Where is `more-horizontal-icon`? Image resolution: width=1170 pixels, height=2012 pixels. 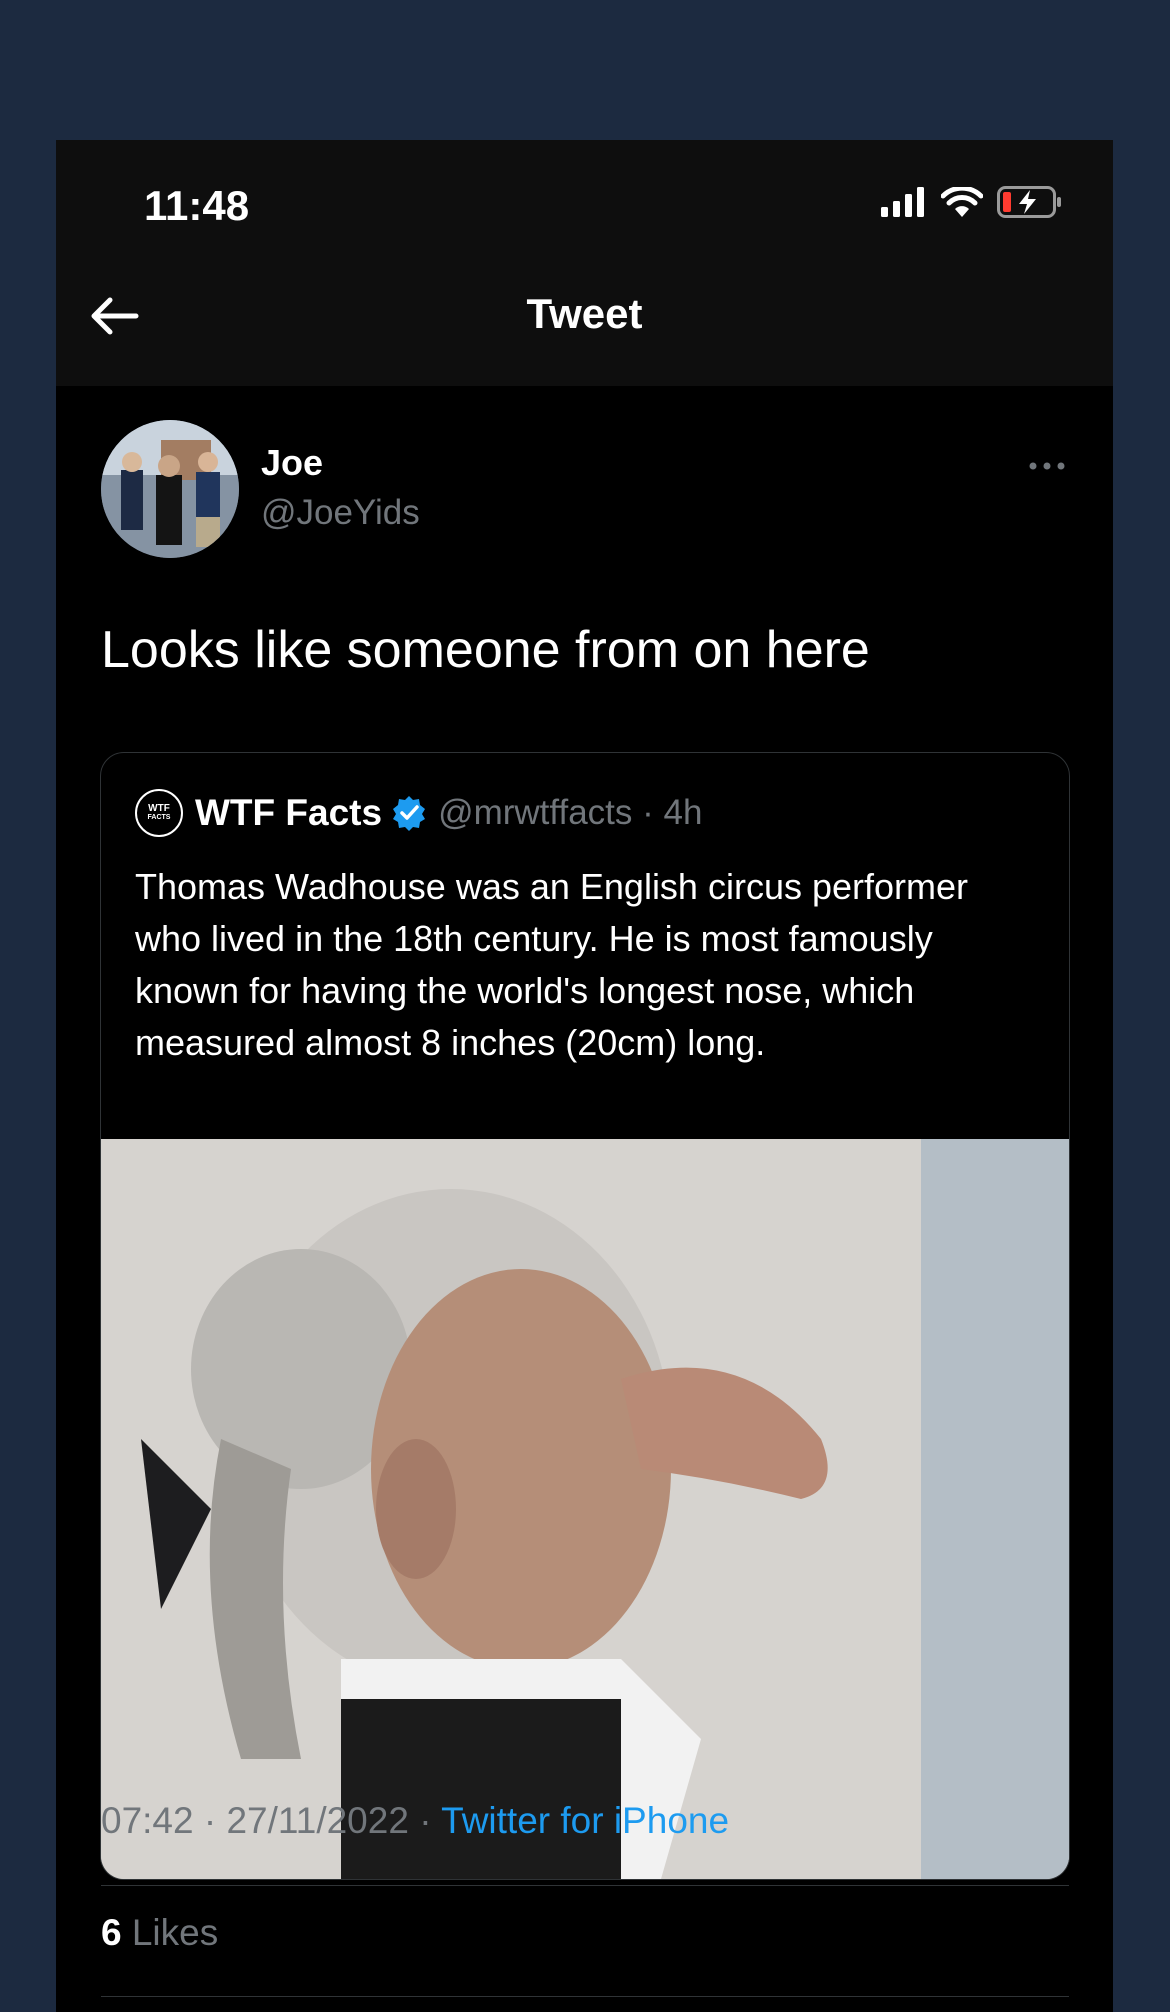 more-horizontal-icon is located at coordinates (1047, 466).